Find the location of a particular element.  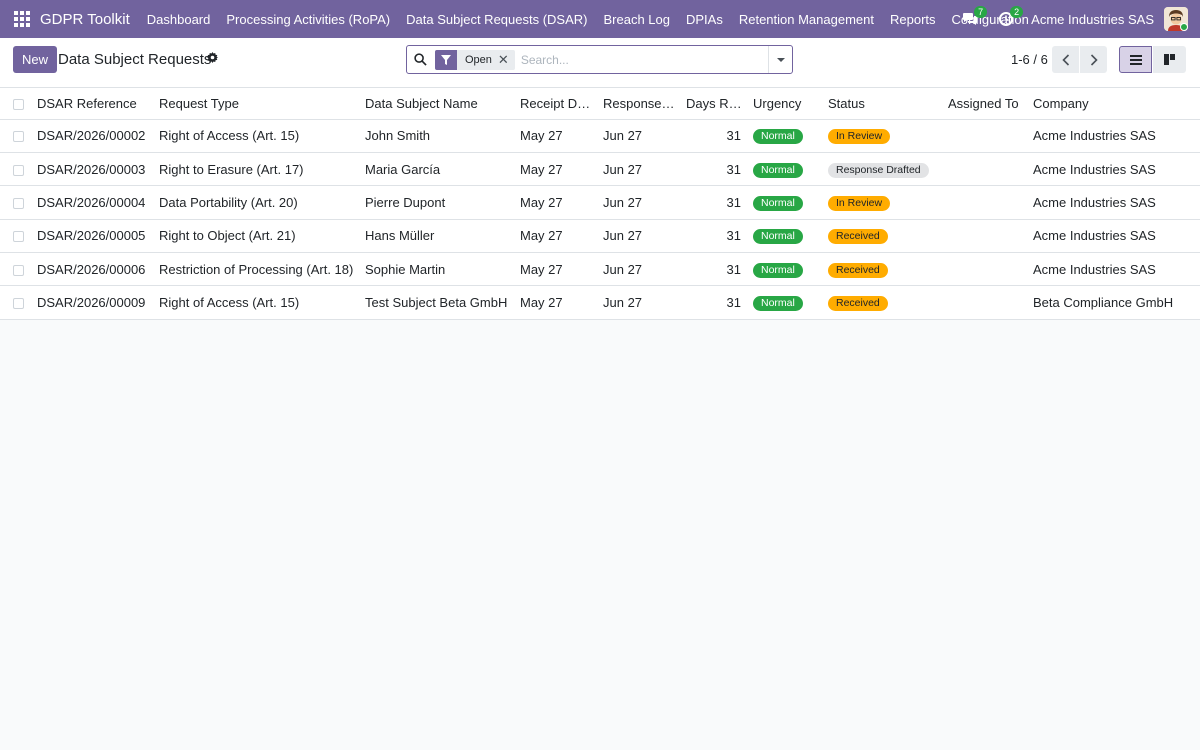

systray: 7 2 Acme Industries SAS is located at coordinates (1079, 19).